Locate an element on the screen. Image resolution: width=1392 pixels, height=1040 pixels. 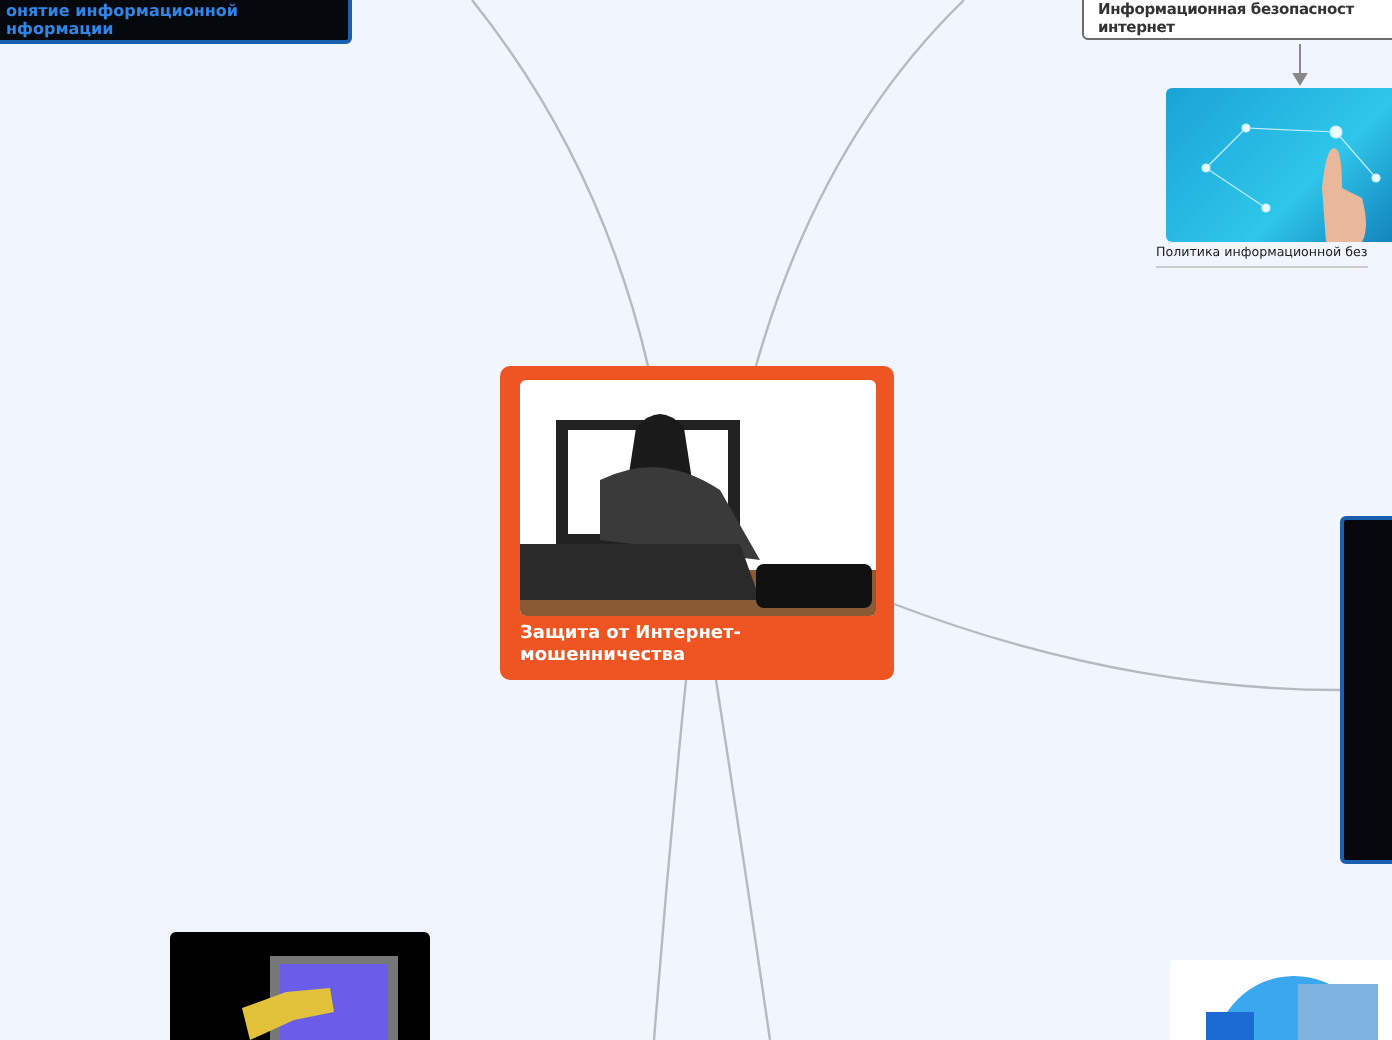
arrow-line is located at coordinates (1300, 64).